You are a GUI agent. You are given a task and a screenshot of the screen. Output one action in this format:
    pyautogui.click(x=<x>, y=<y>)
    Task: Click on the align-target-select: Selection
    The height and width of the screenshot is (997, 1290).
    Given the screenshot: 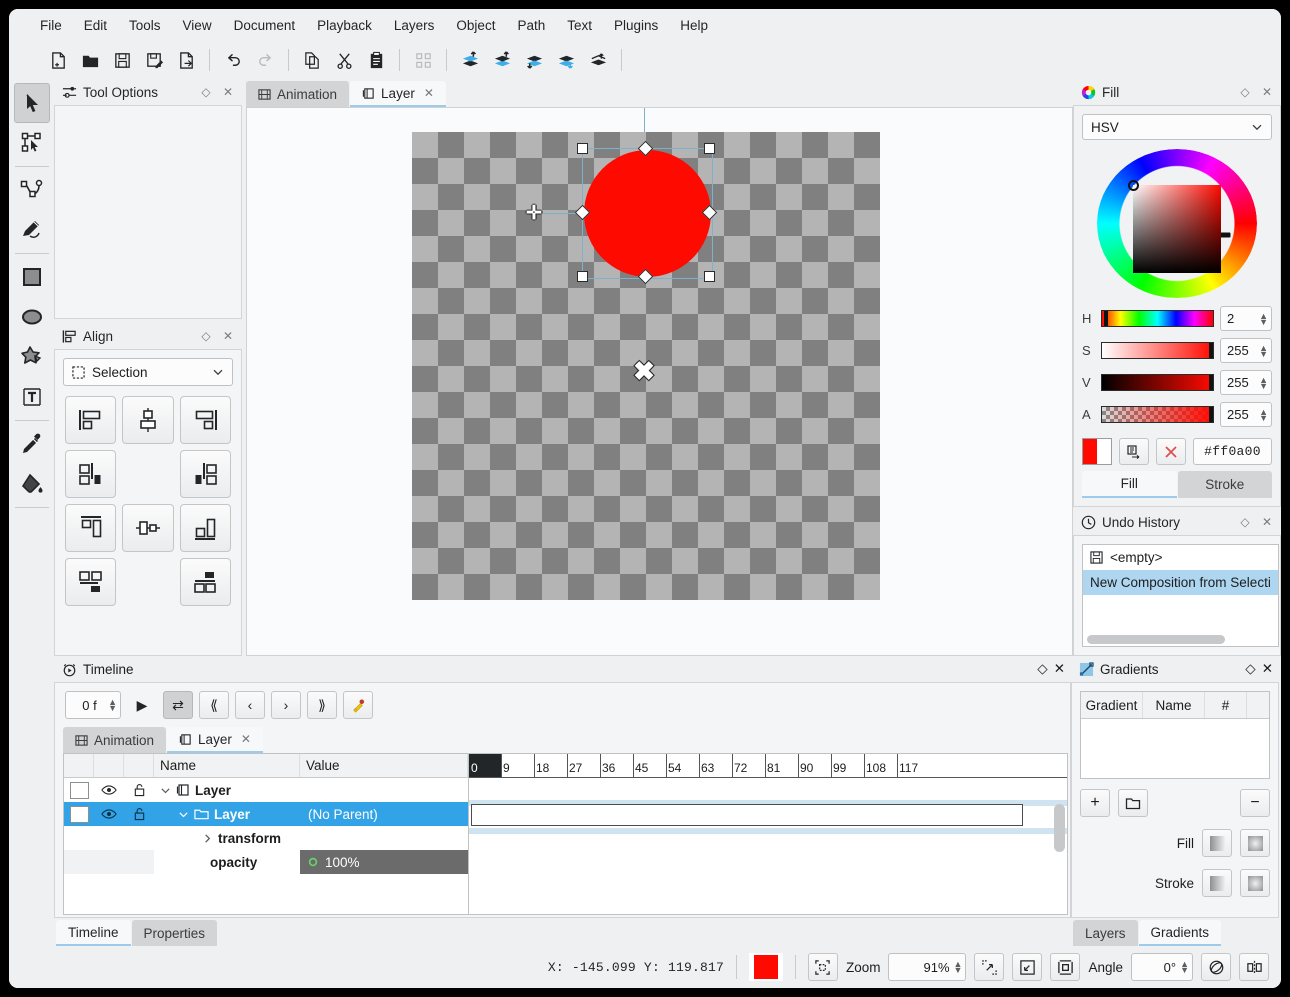 What is the action you would take?
    pyautogui.click(x=148, y=372)
    